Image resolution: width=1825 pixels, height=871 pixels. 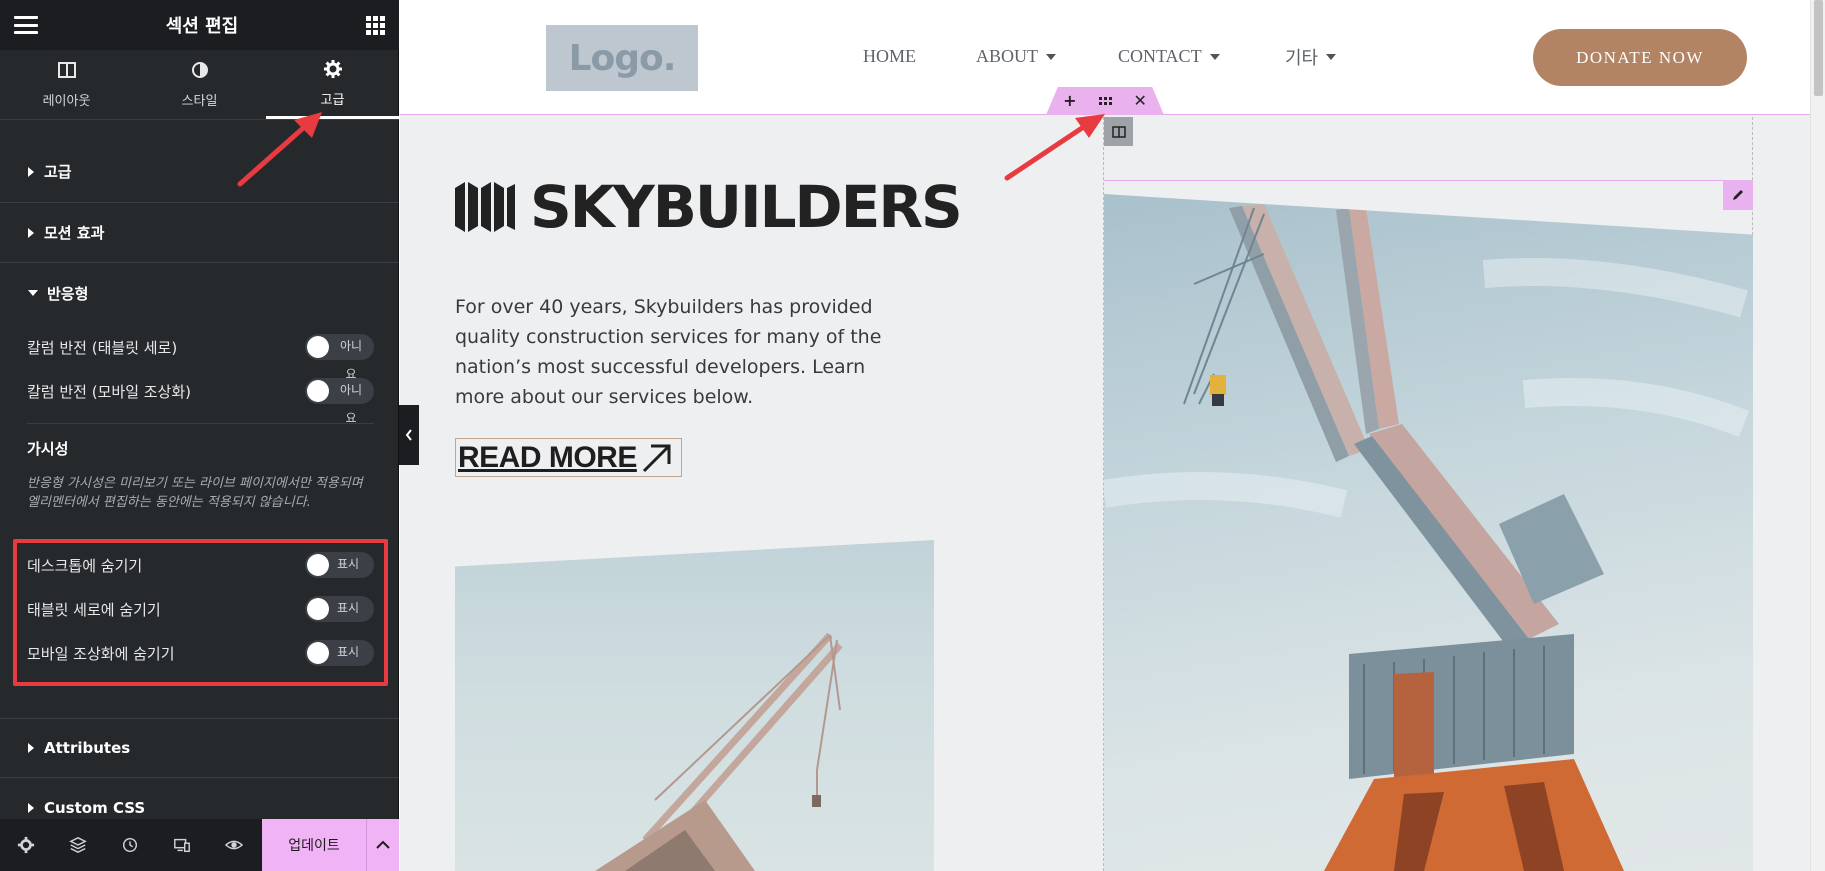 I want to click on site-logo: Logo., so click(x=622, y=58).